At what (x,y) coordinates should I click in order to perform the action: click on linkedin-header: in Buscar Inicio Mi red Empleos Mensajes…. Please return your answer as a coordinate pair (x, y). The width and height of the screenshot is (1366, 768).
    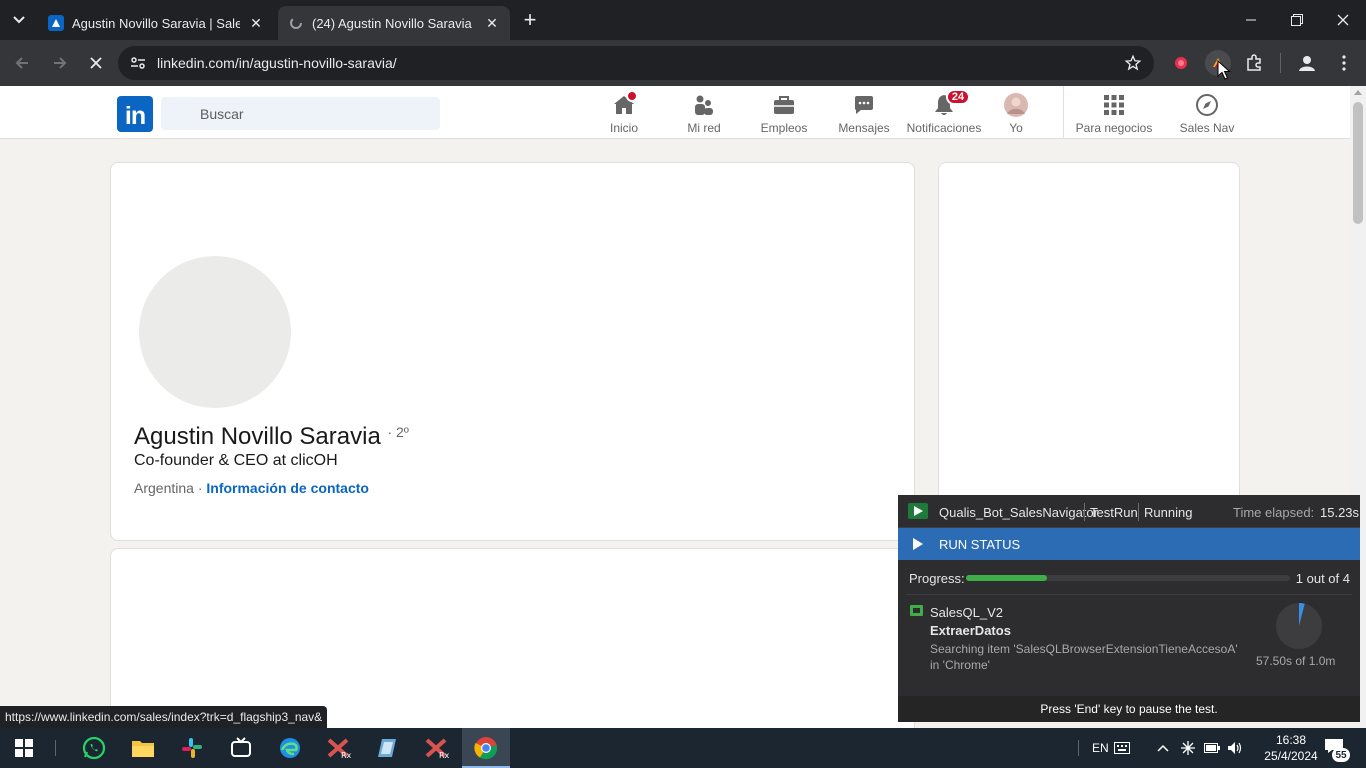
    Looking at the image, I should click on (675, 112).